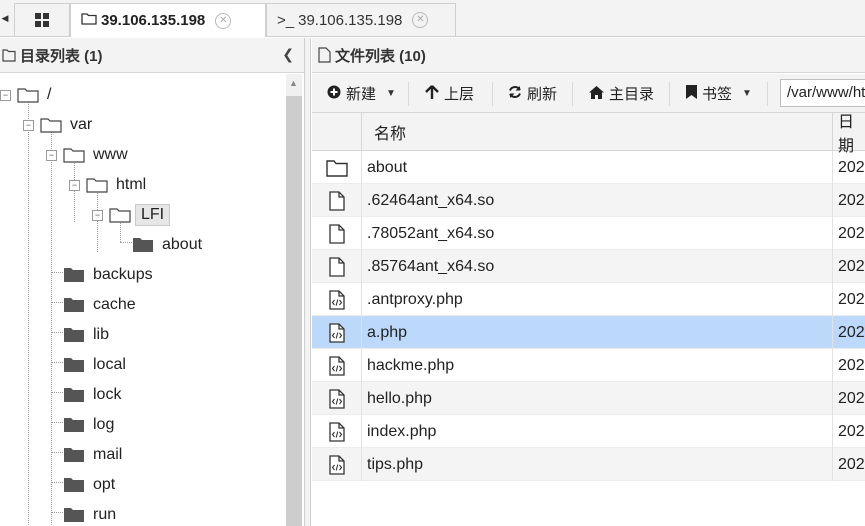  What do you see at coordinates (432, 93) in the screenshot?
I see `arrow-up-icon` at bounding box center [432, 93].